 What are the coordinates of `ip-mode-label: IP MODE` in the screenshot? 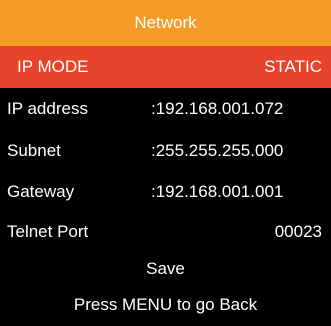 It's located at (53, 66).